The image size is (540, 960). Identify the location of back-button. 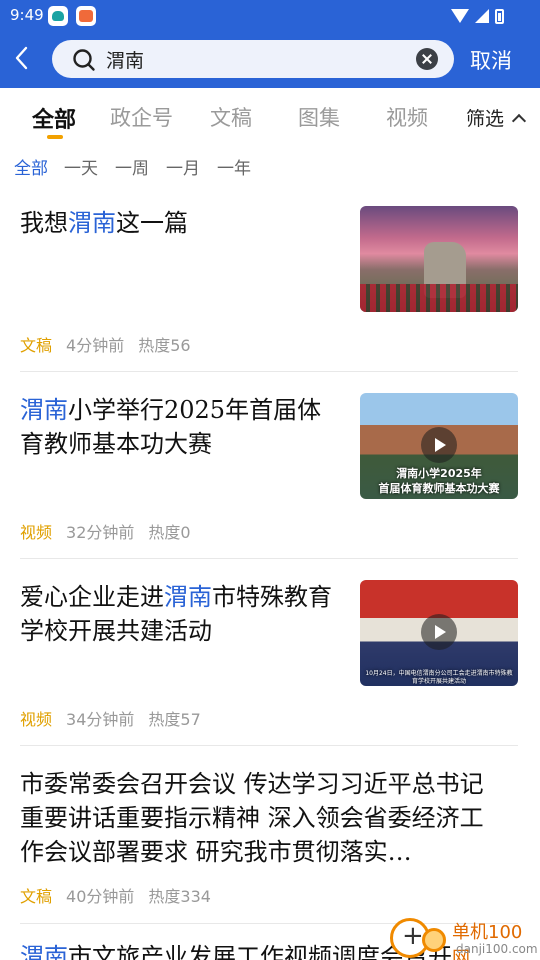
(24, 58).